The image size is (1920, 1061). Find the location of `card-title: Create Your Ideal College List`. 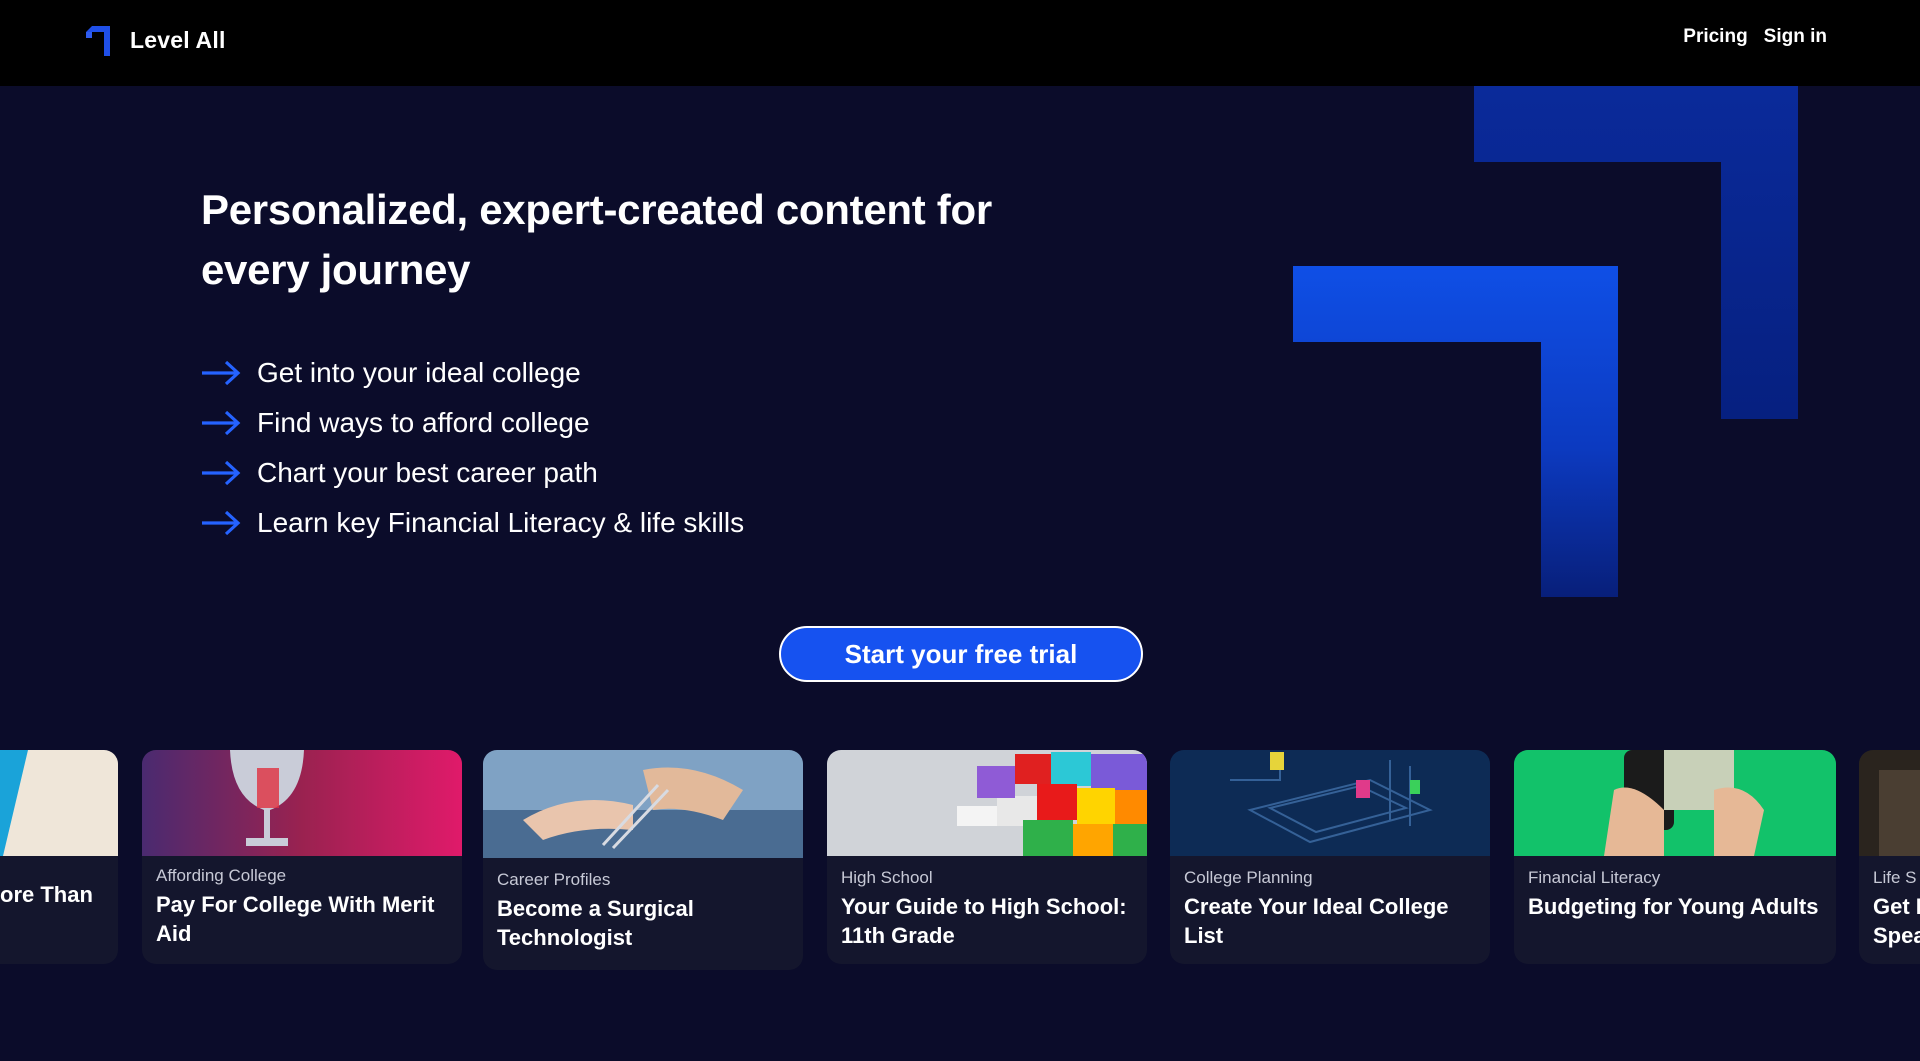

card-title: Create Your Ideal College List is located at coordinates (1316, 921).